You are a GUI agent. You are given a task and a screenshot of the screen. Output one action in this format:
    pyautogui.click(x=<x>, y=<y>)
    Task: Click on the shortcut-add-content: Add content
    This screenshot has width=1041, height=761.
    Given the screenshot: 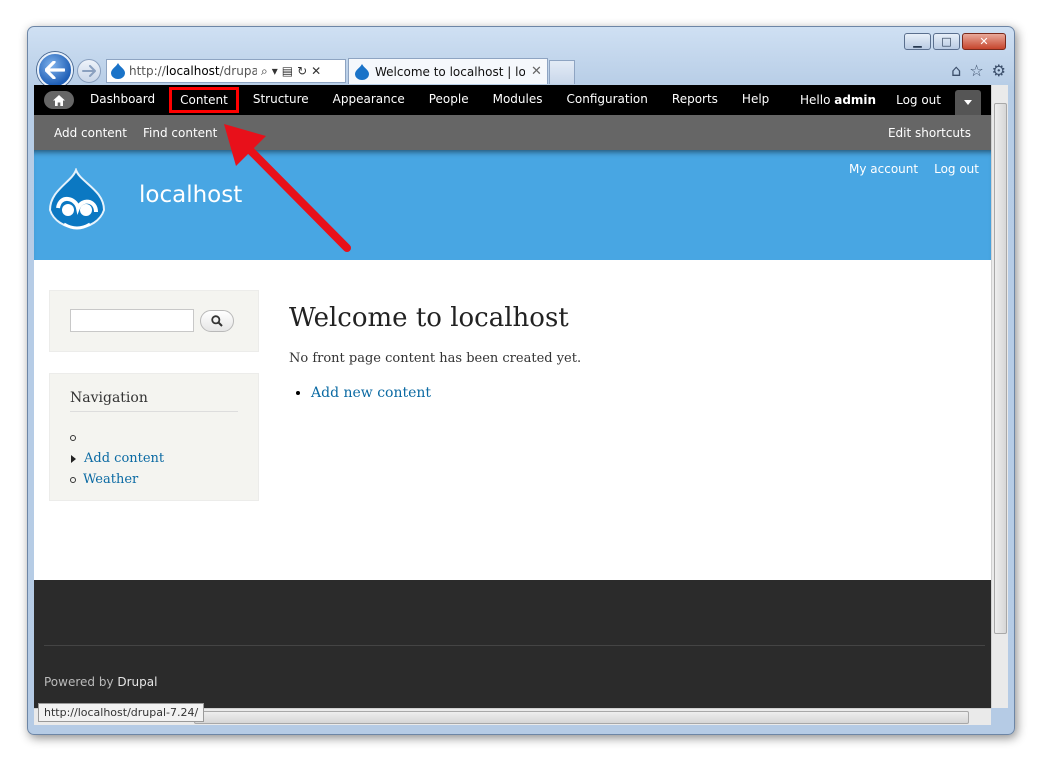 What is the action you would take?
    pyautogui.click(x=90, y=133)
    